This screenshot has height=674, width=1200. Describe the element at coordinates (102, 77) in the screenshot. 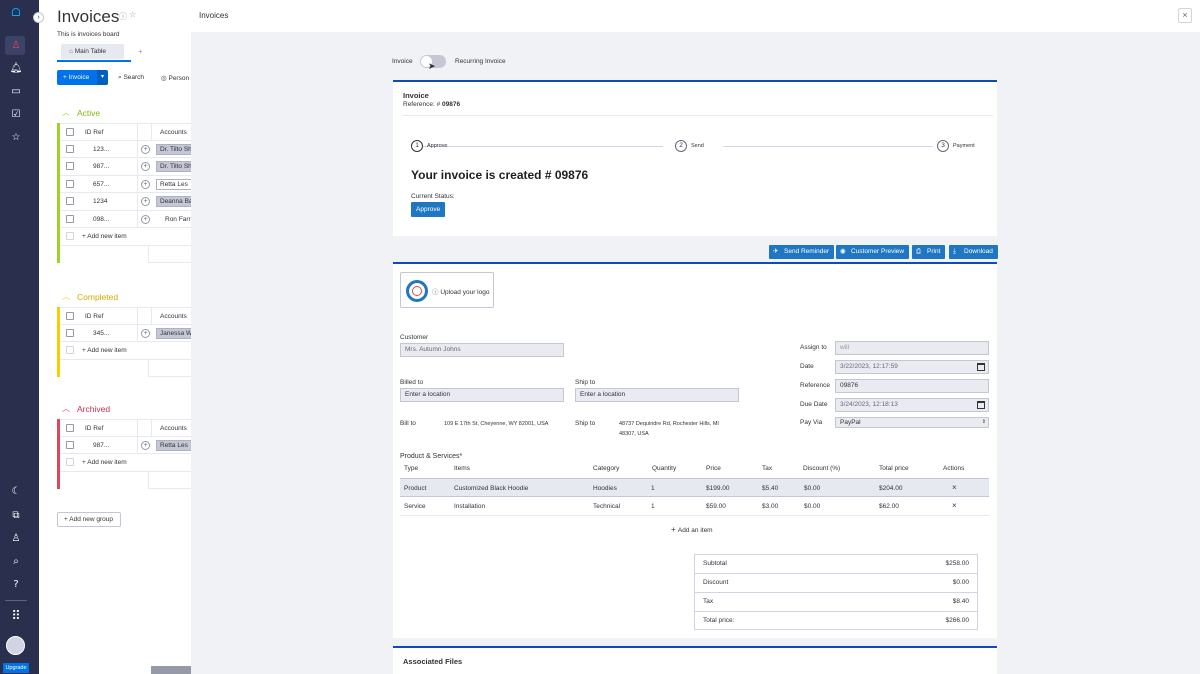

I see `new-item-dropdown-icon: ▾` at that location.